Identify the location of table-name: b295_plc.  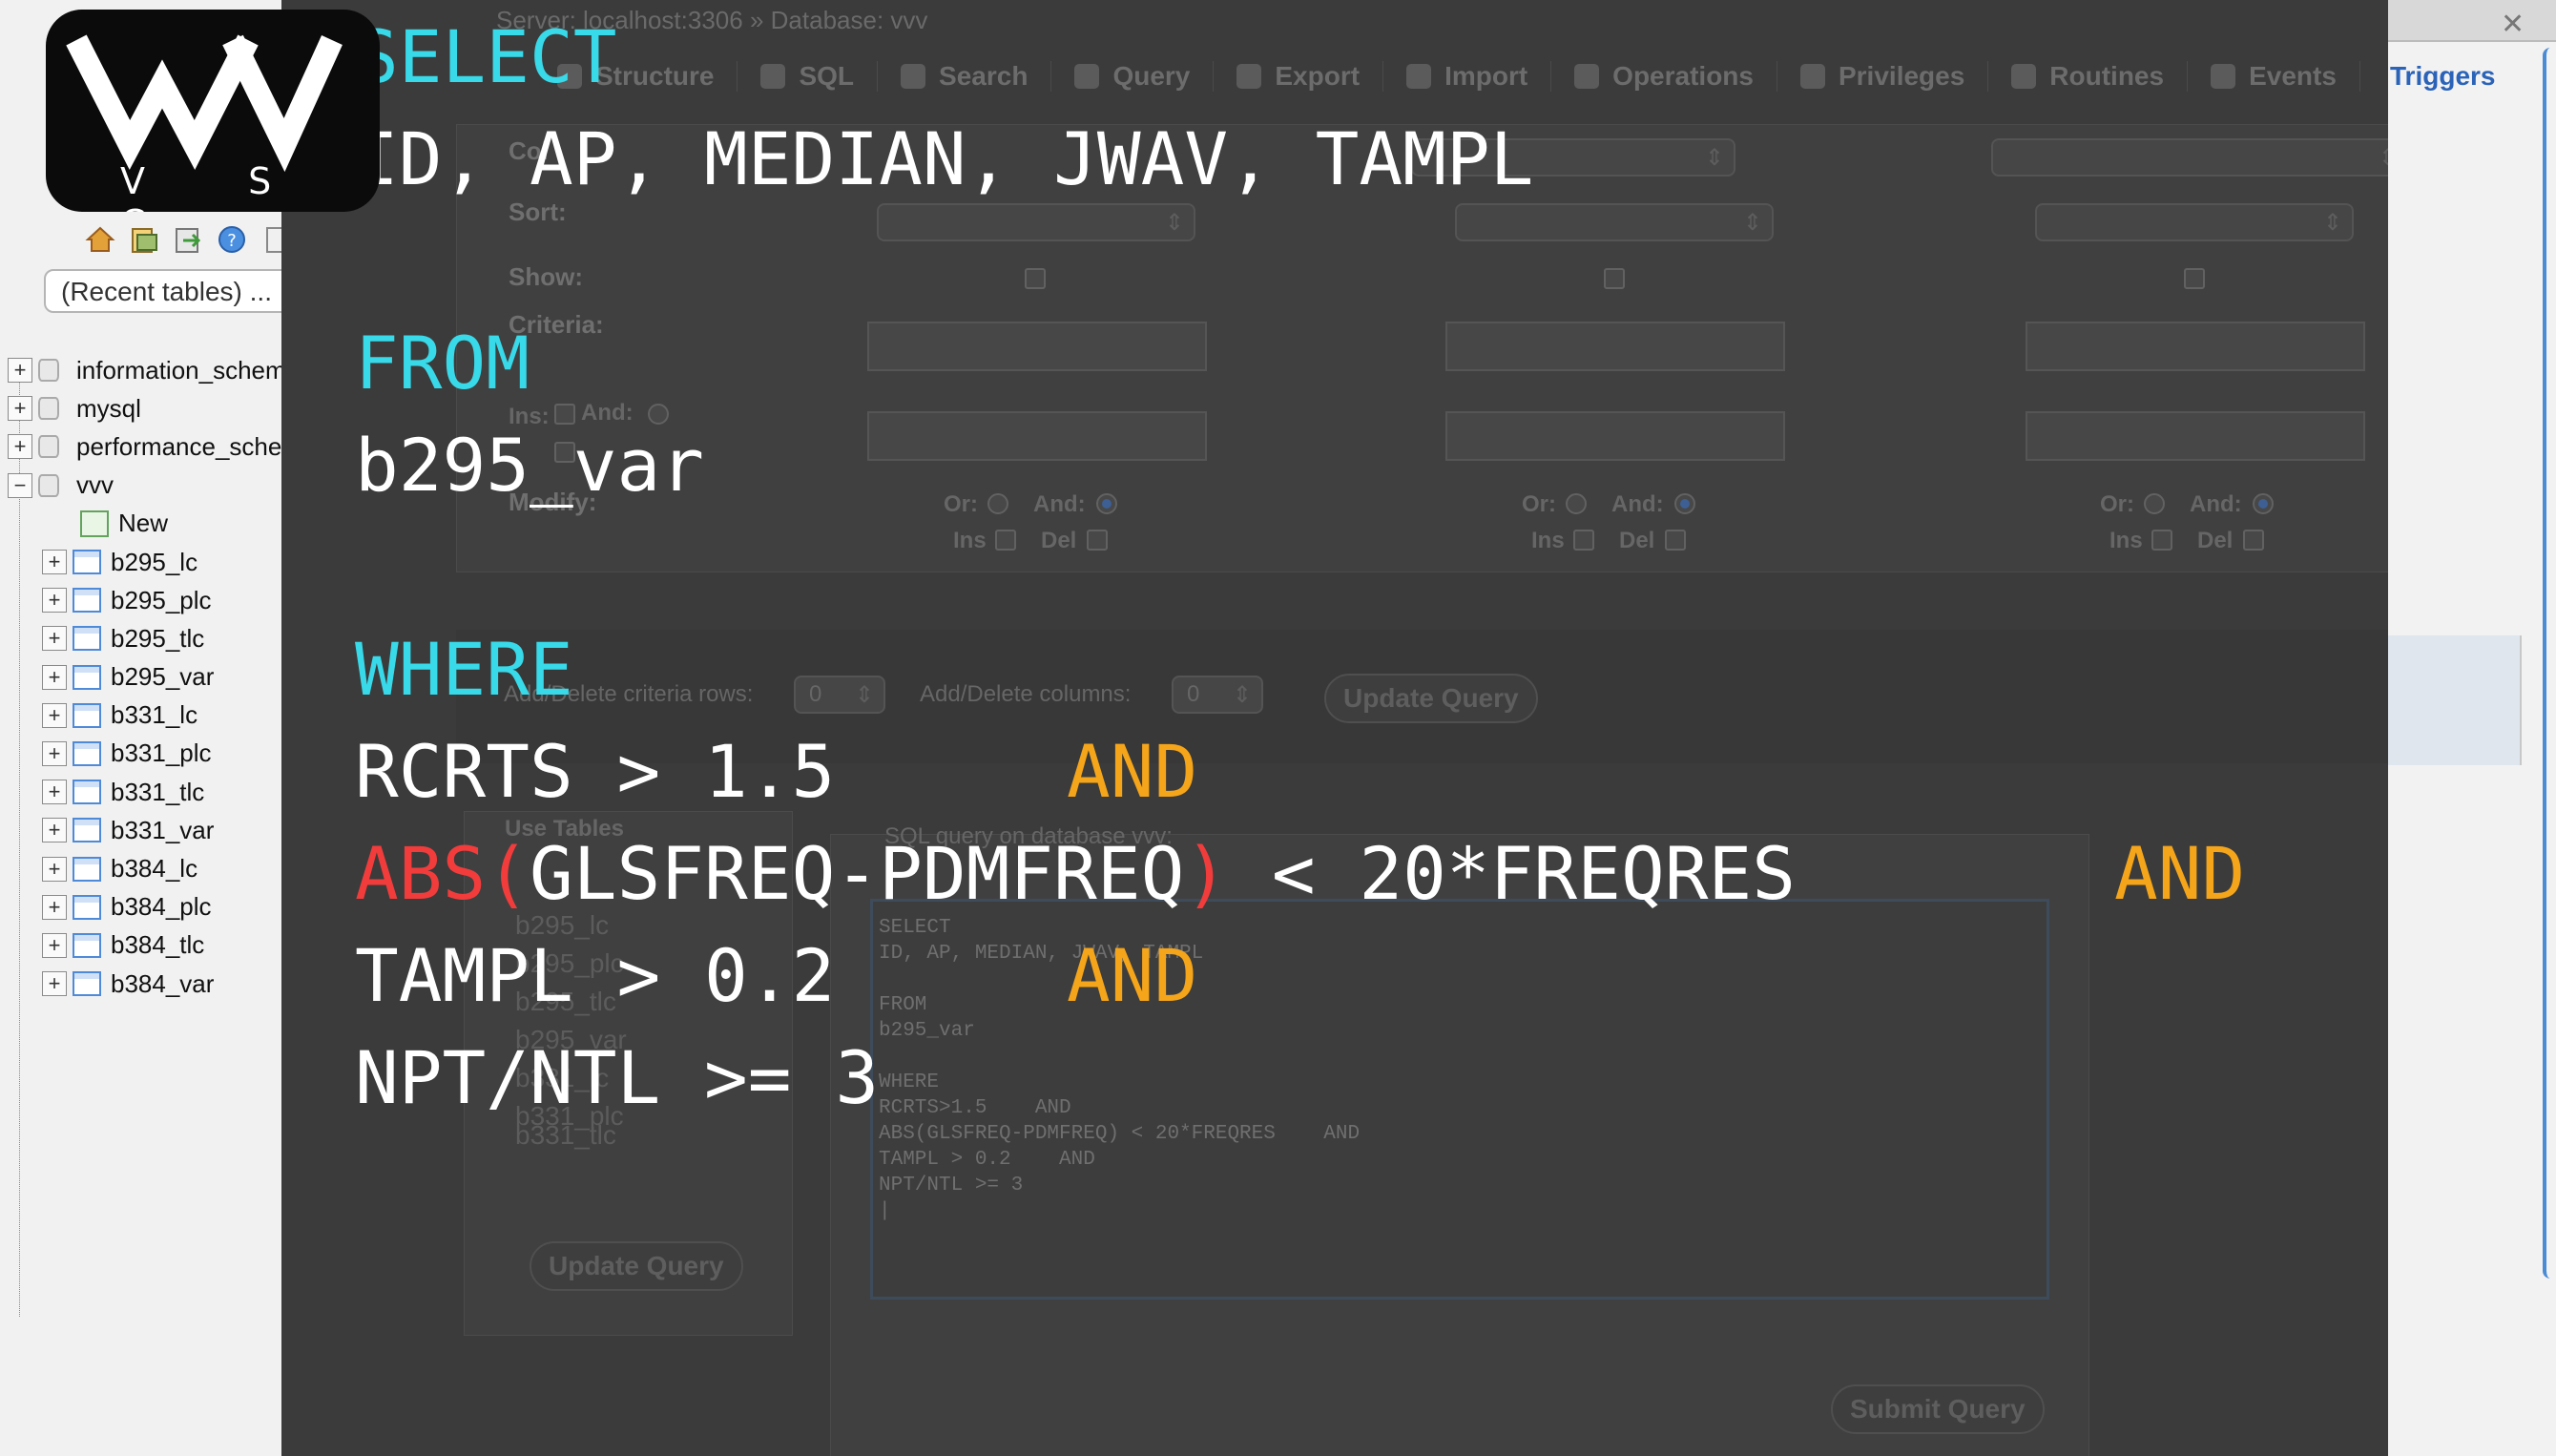
(161, 600).